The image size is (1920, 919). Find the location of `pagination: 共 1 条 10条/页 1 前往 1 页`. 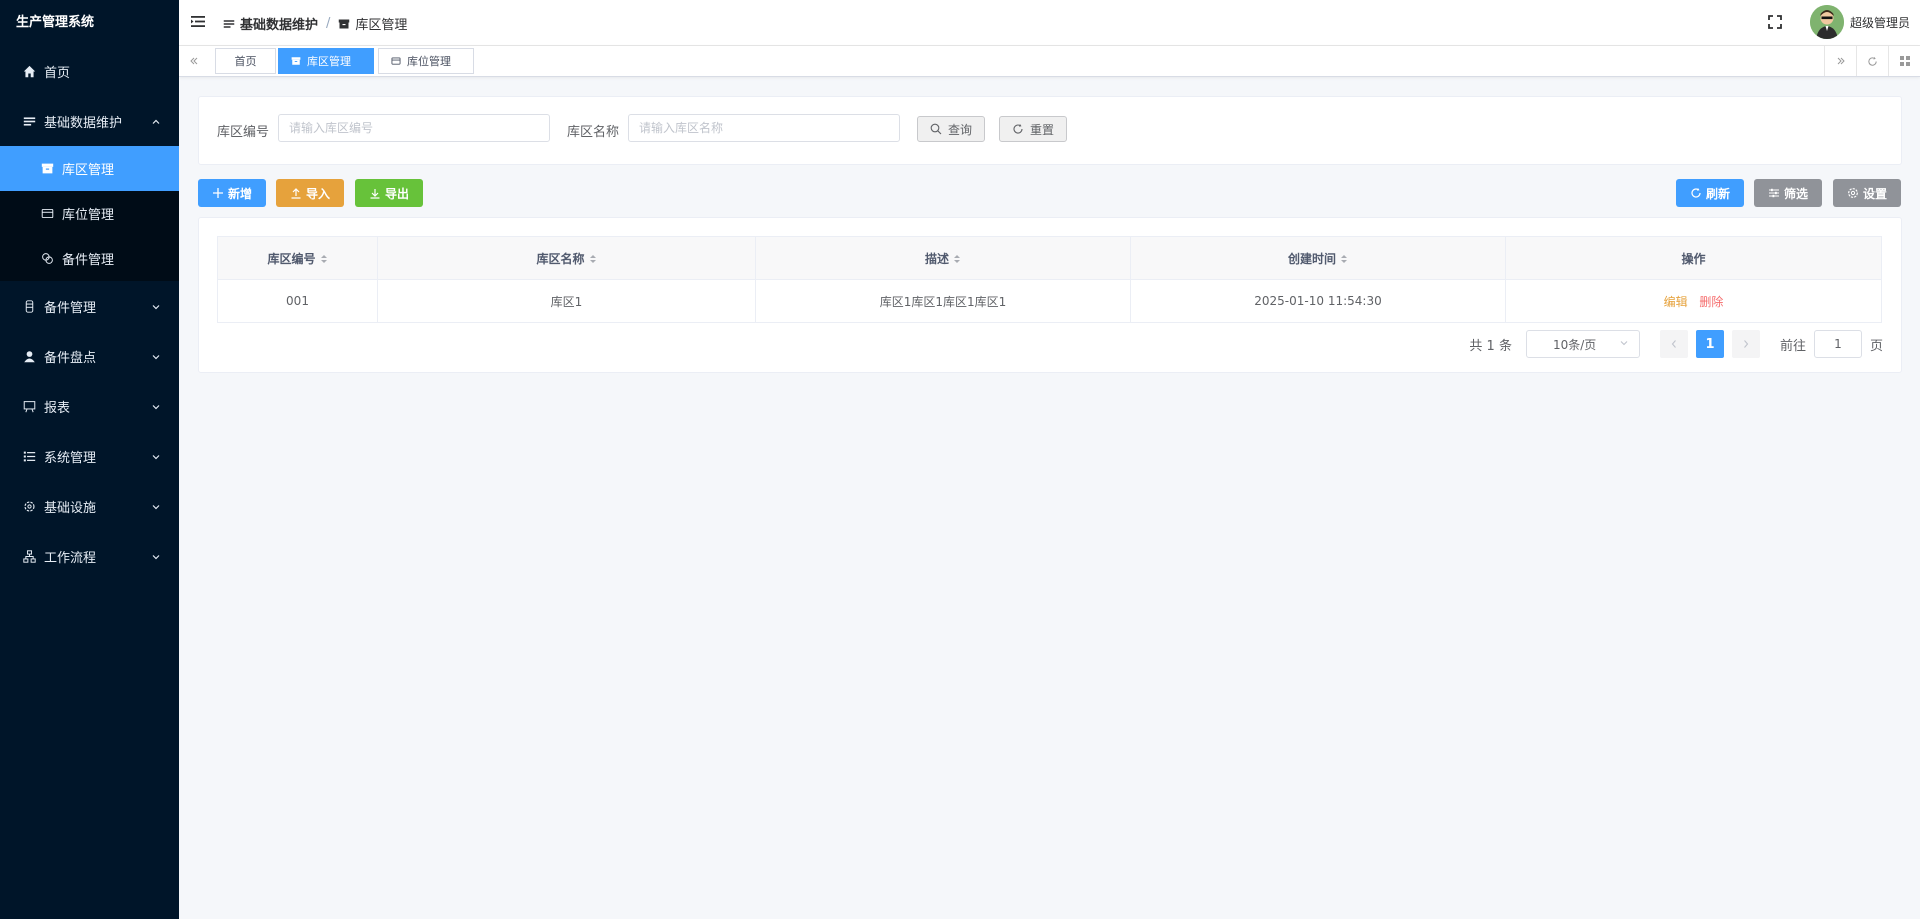

pagination: 共 1 条 10条/页 1 前往 1 页 is located at coordinates (1676, 344).